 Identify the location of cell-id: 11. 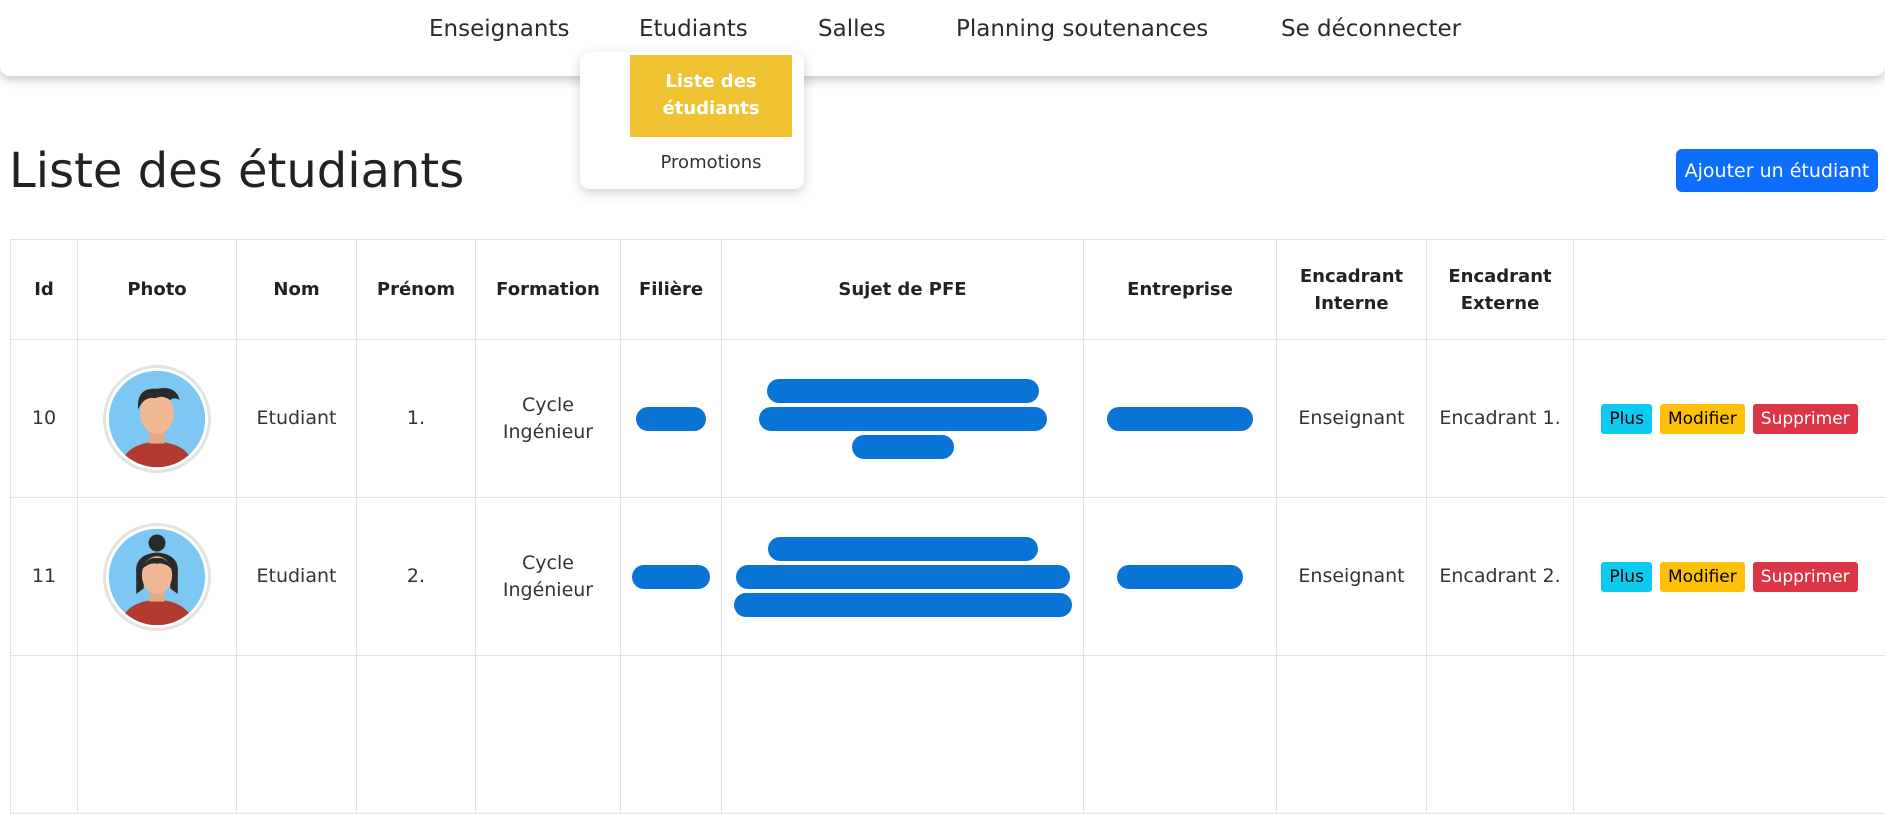
(44, 577).